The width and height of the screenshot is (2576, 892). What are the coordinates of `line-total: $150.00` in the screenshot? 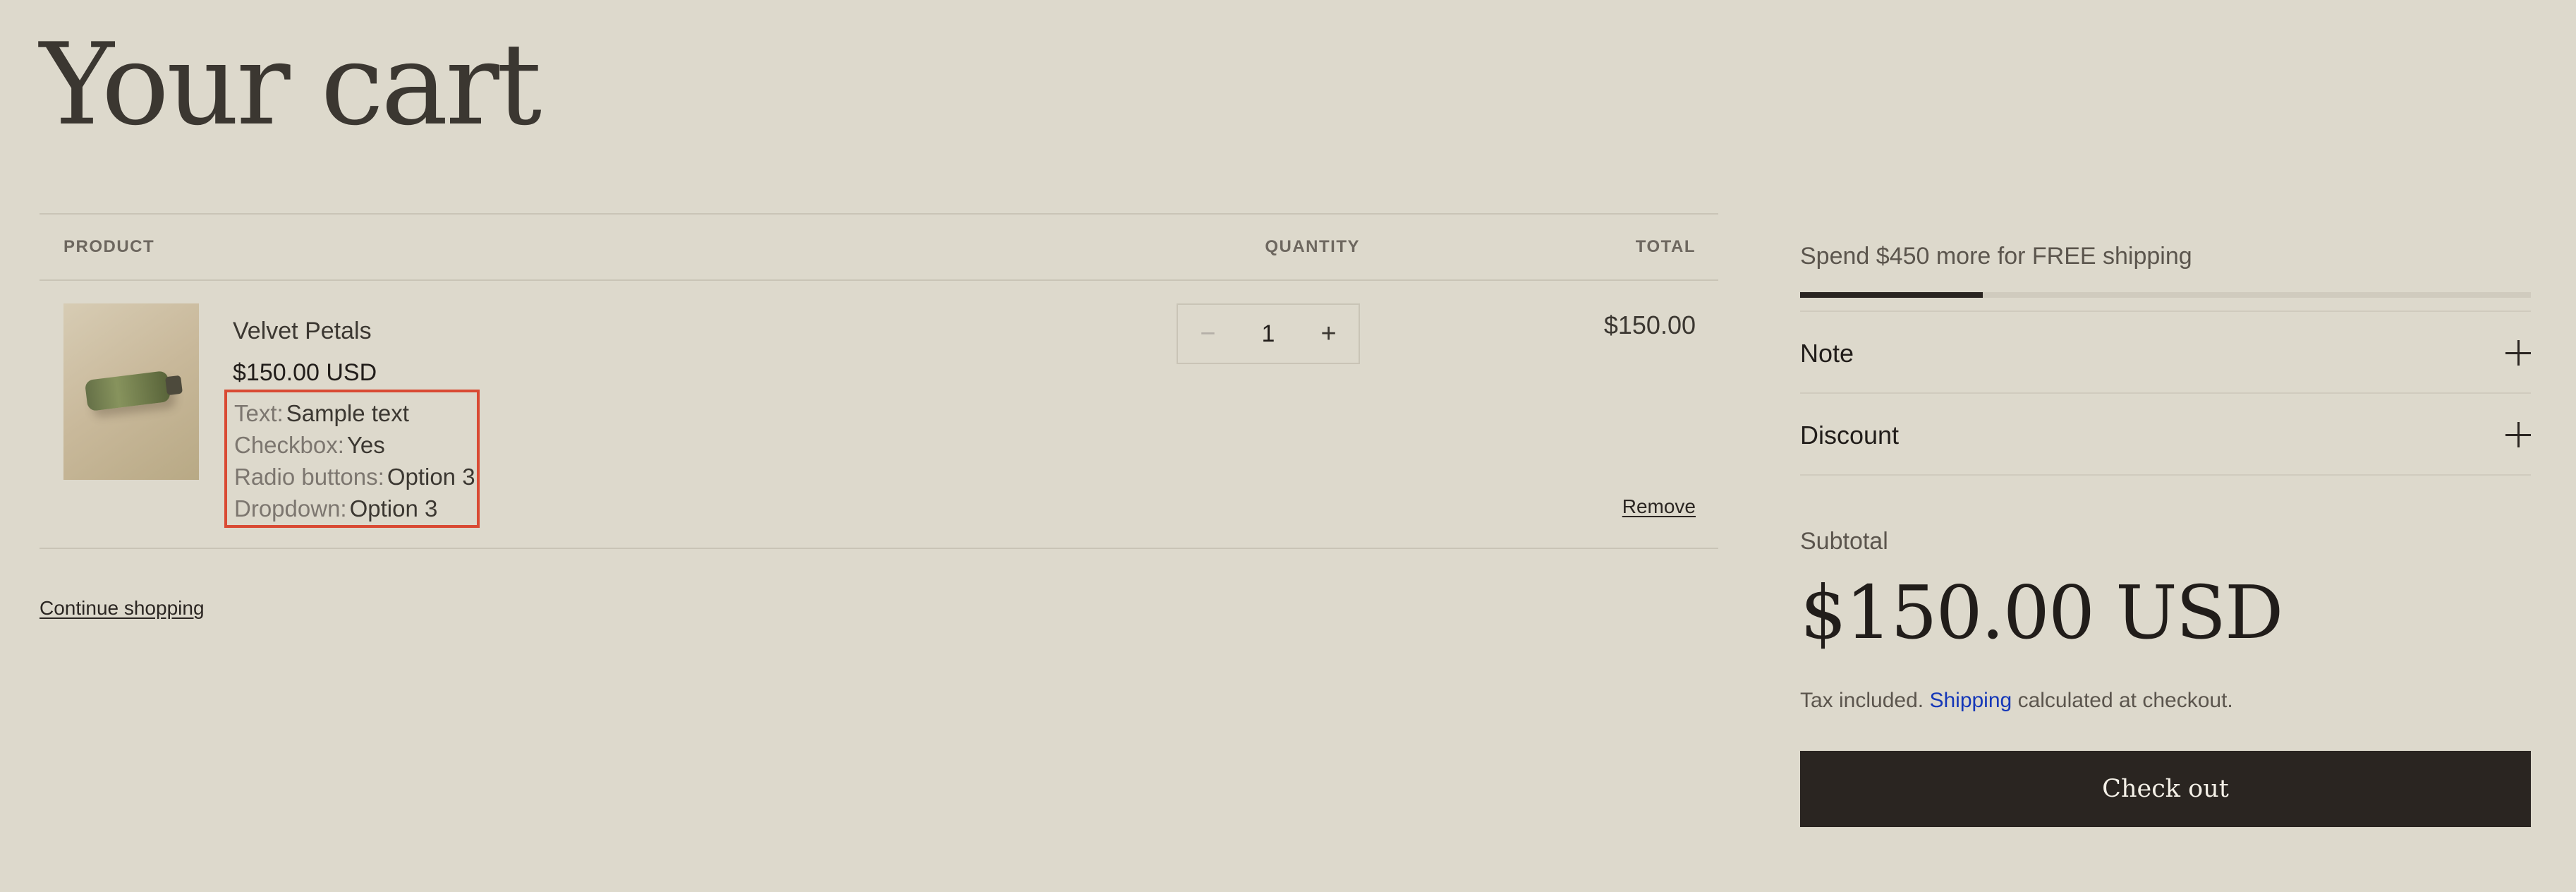 It's located at (1649, 325).